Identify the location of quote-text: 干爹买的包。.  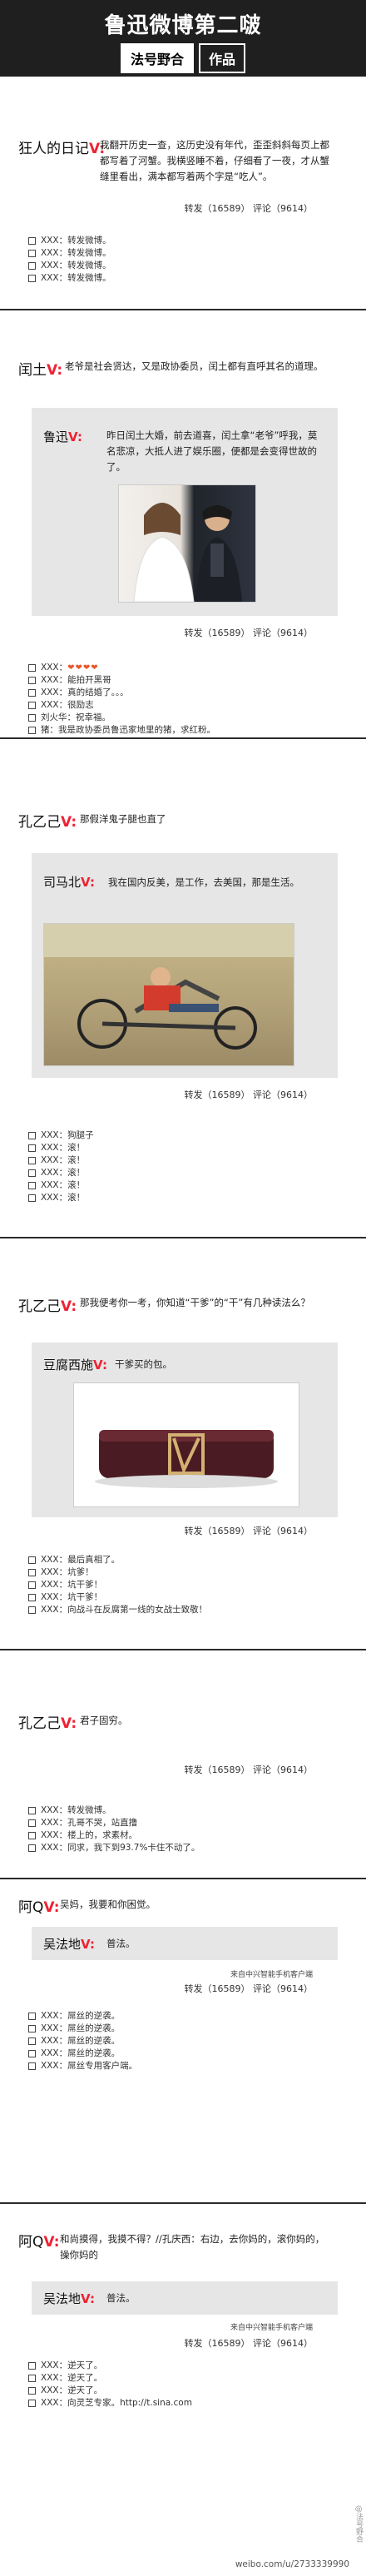
(143, 1364).